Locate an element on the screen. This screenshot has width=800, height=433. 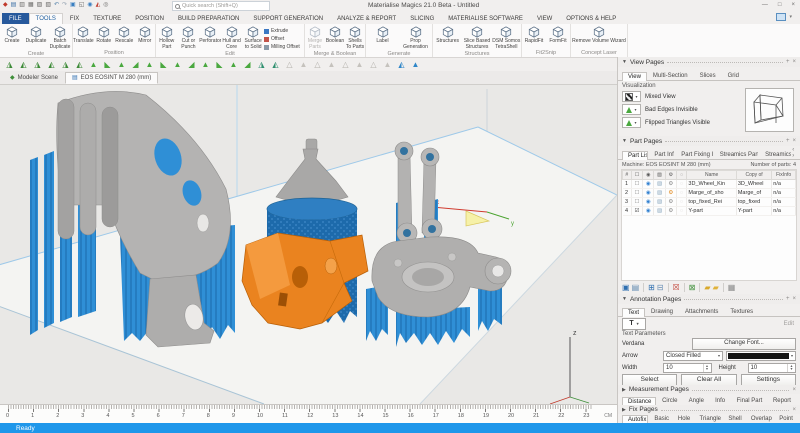
tab-attachments: Attachments is located at coordinates (701, 311).